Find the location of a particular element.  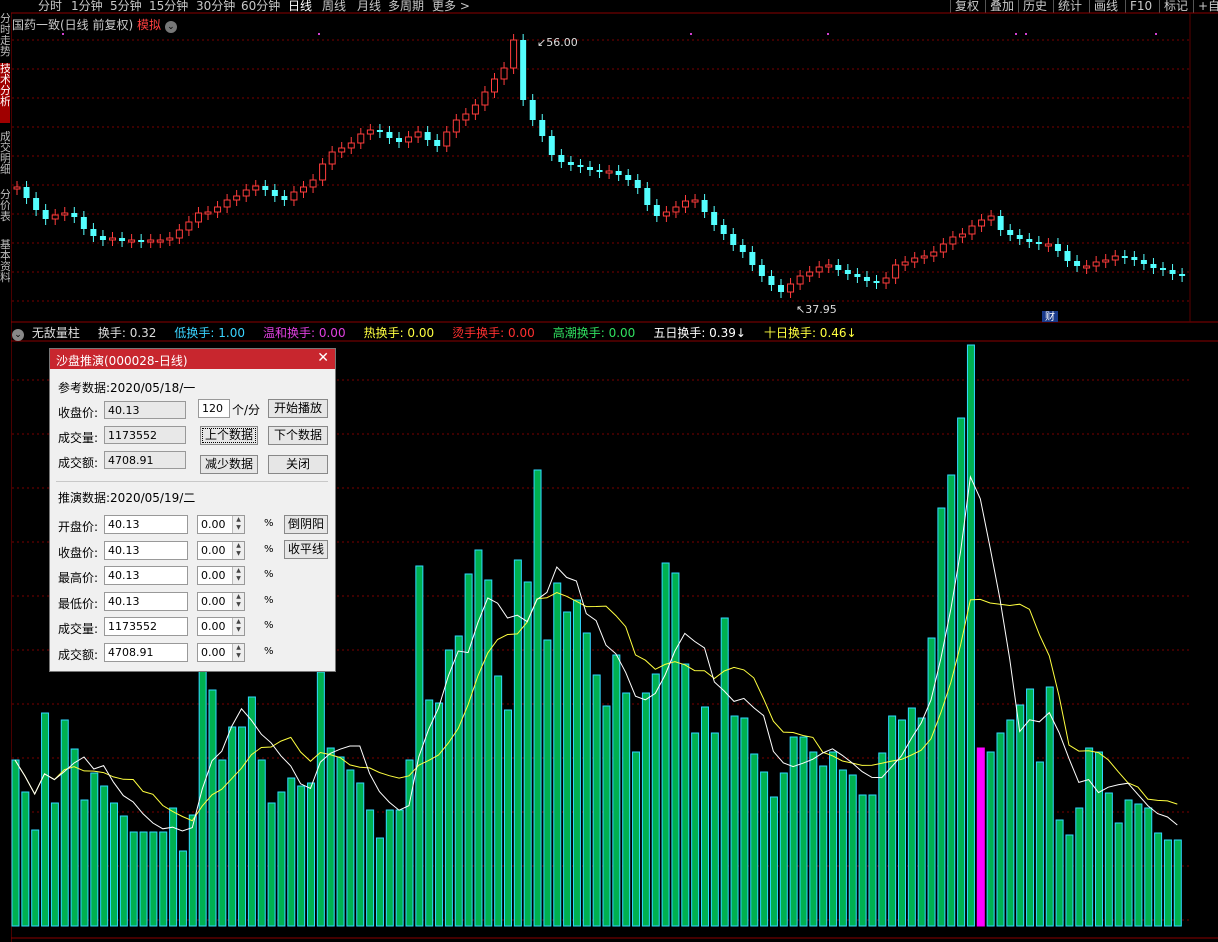

volume-stat-0: 无敌量柱 is located at coordinates (55, 333).